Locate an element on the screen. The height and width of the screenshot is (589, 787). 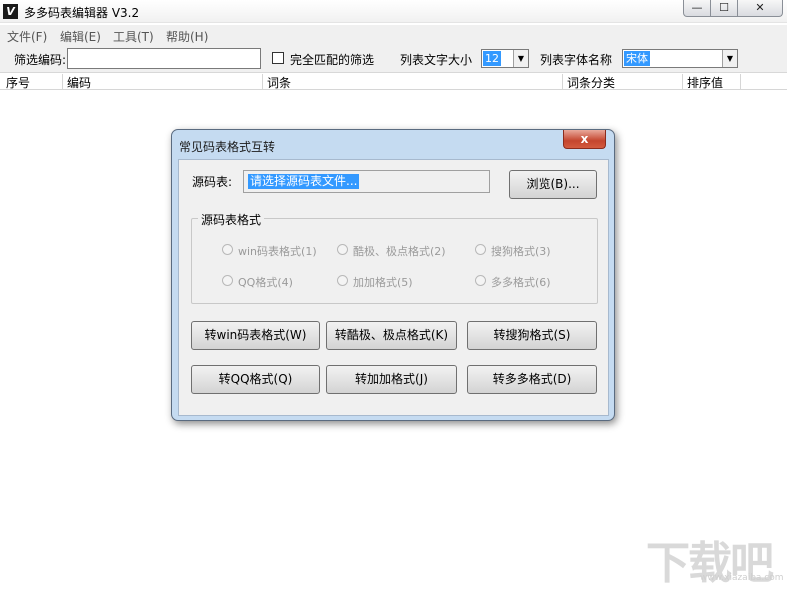
convert-qq-button: 转QQ格式(Q) is located at coordinates (255, 379).